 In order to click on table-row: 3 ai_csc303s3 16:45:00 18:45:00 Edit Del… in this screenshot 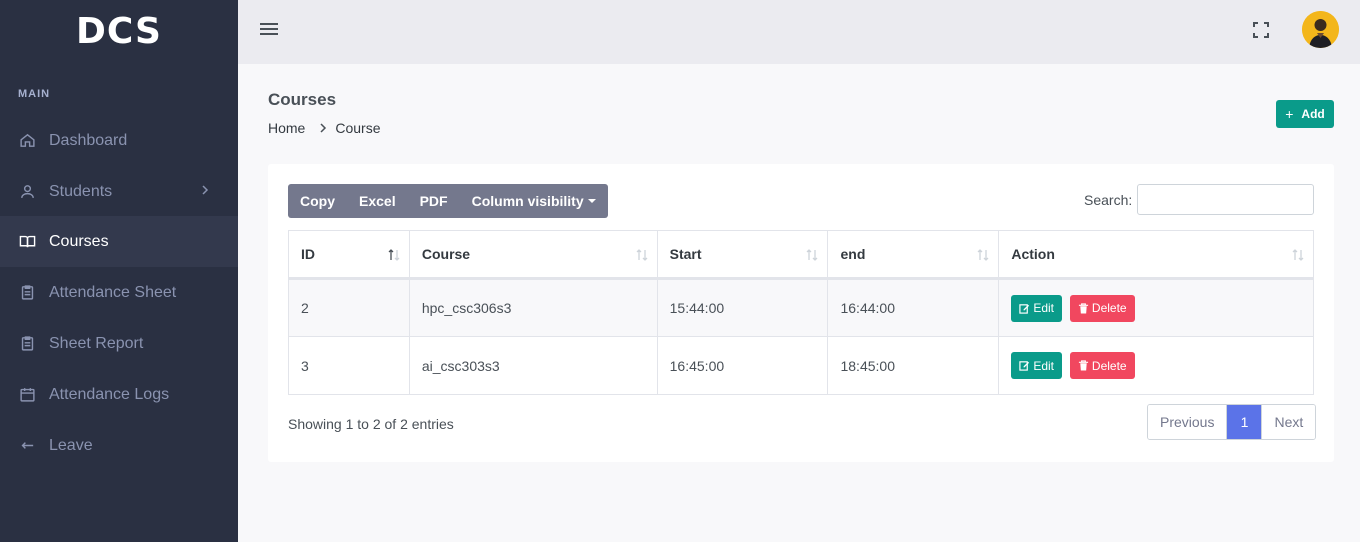, I will do `click(801, 365)`.